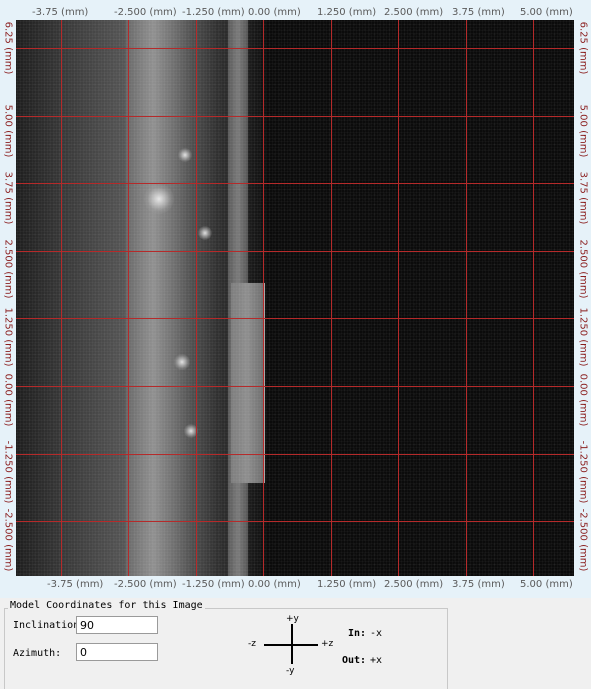 Image resolution: width=591 pixels, height=689 pixels. Describe the element at coordinates (546, 584) in the screenshot. I see `x-tick-label-bottom: 5.00 (mm)` at that location.